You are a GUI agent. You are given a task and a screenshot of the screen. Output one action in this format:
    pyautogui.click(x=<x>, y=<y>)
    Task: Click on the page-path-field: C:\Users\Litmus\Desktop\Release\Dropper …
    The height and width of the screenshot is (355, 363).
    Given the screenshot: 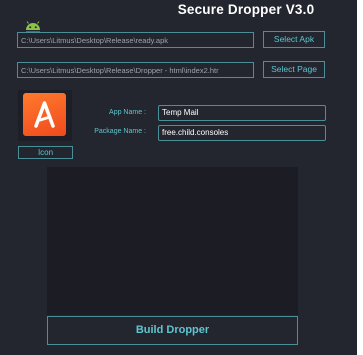 What is the action you would take?
    pyautogui.click(x=135, y=70)
    